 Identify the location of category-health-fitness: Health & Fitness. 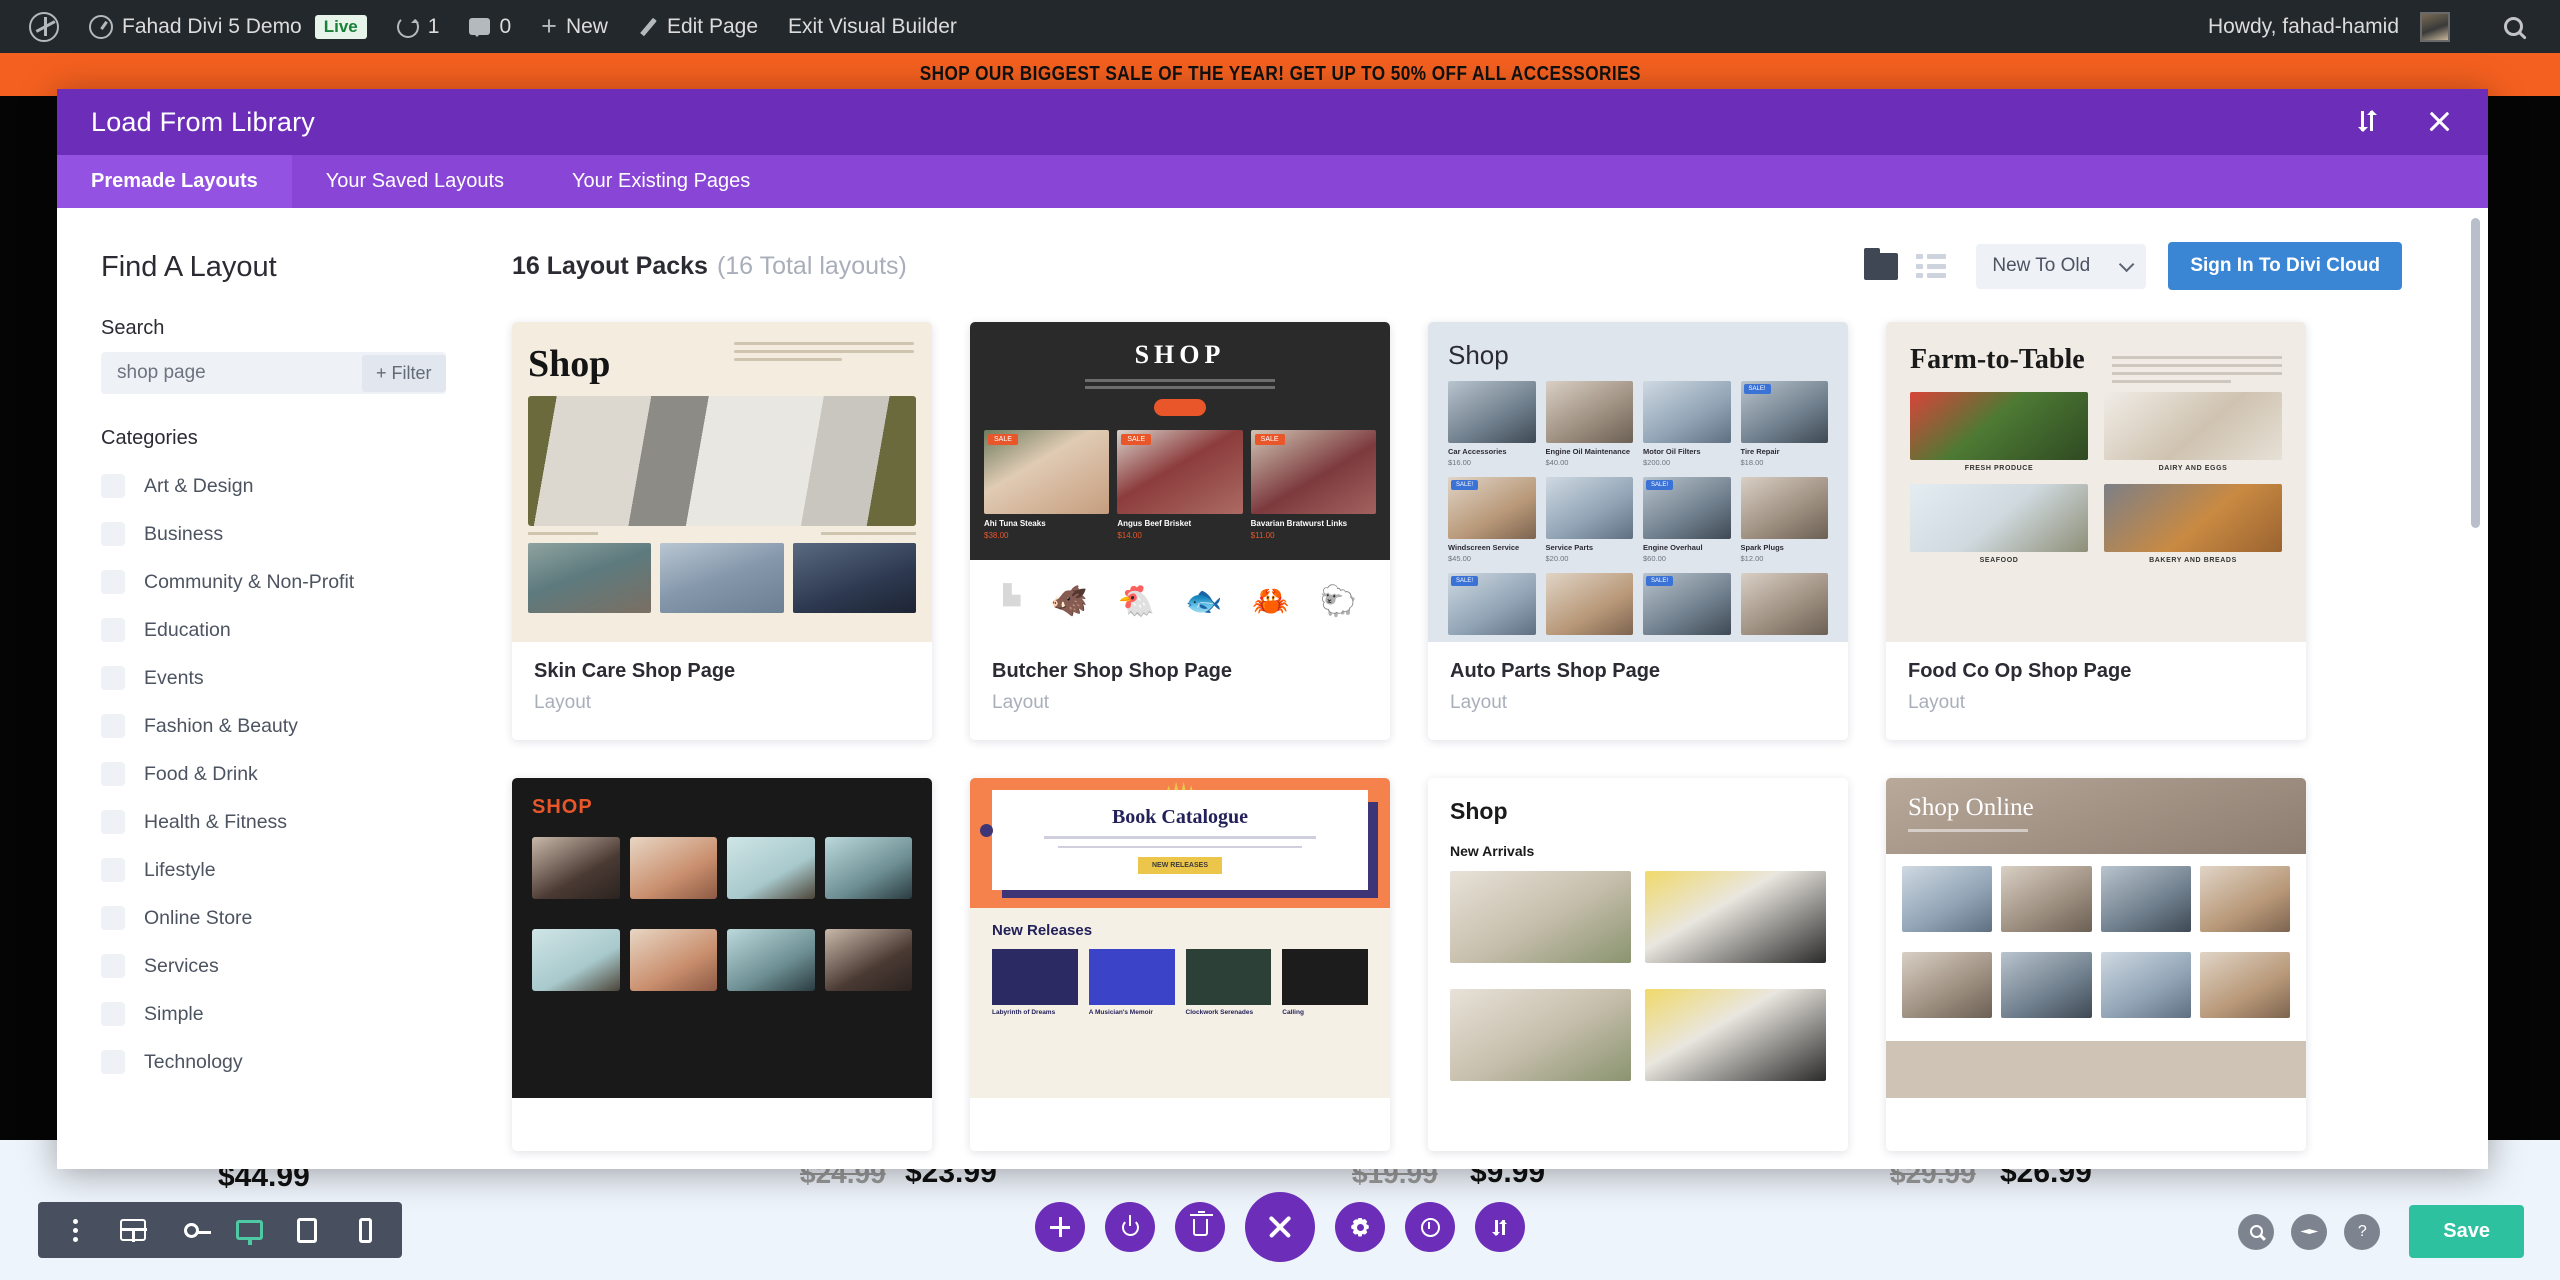
(306, 822).